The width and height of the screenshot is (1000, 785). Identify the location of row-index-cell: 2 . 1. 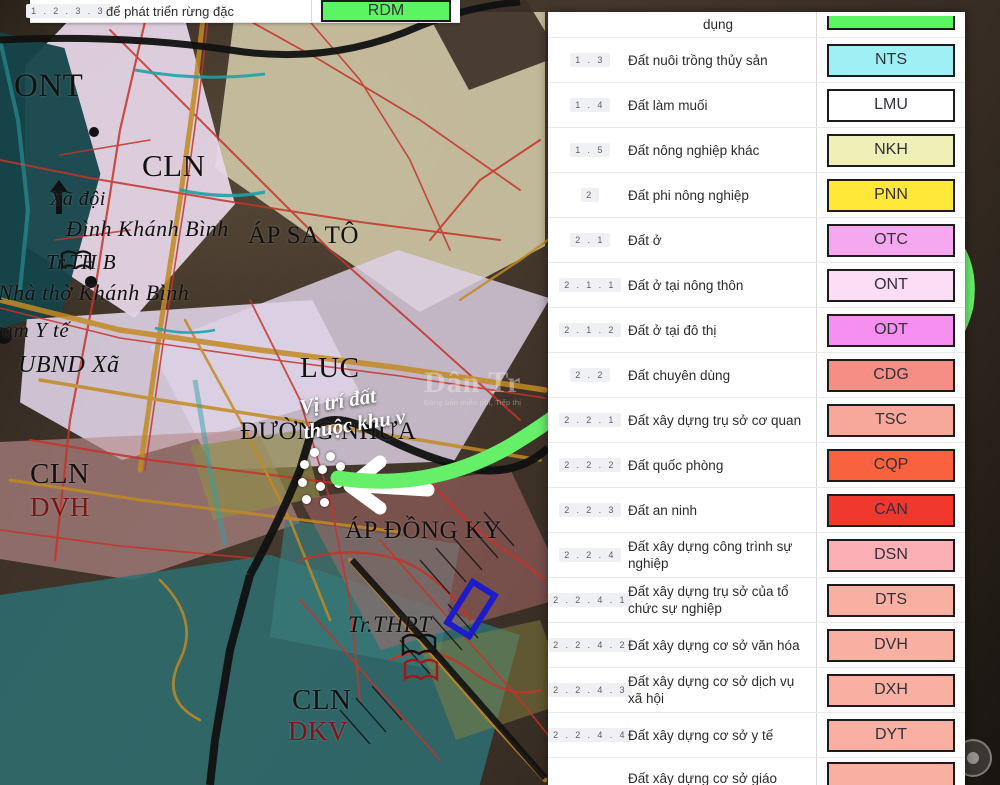
(587, 240).